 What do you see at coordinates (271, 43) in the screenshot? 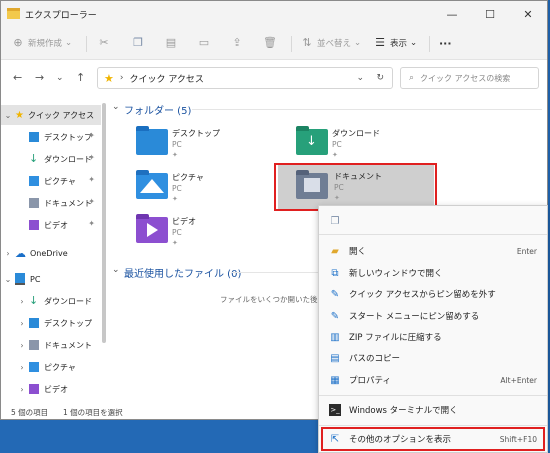
I see `delete-button: 🗑` at bounding box center [271, 43].